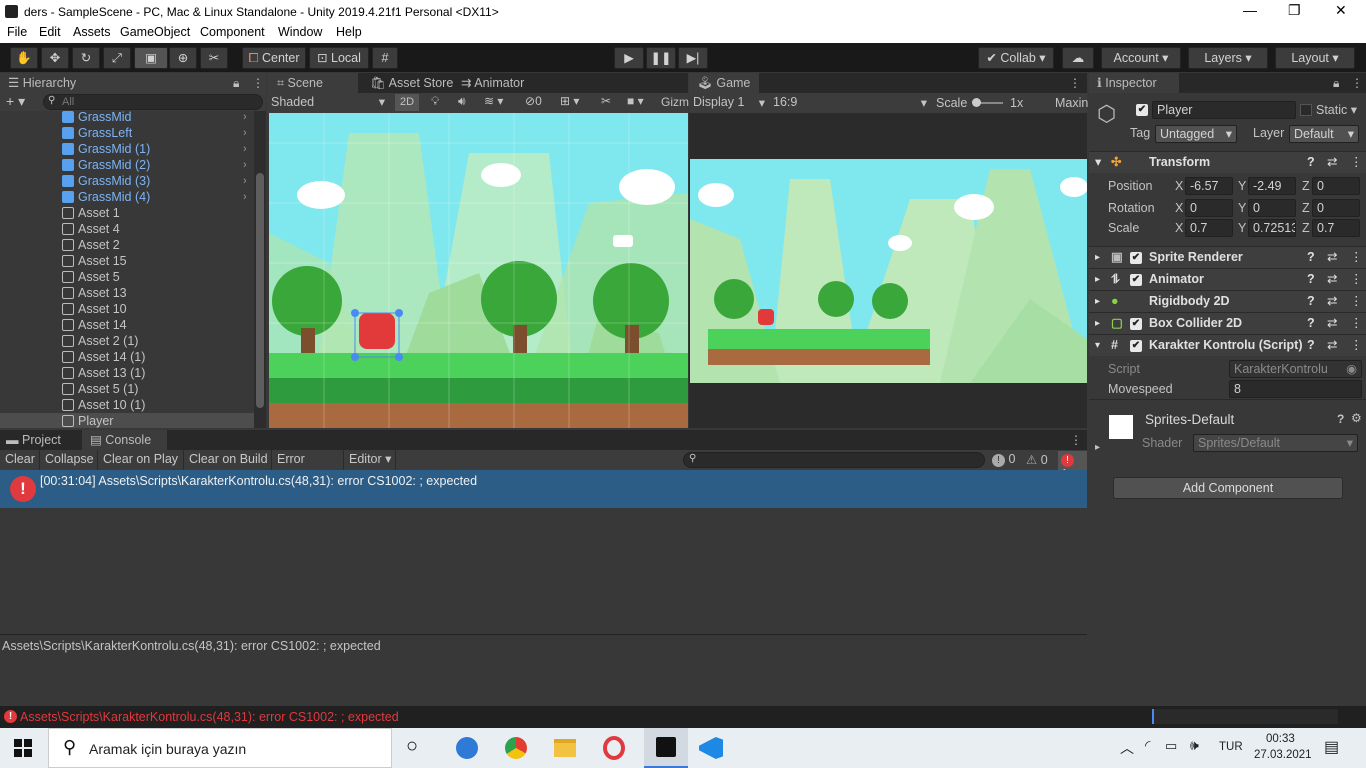 This screenshot has width=1366, height=768. Describe the element at coordinates (220, 748) in the screenshot. I see `taskbar-search-box: ⚲ Aramak için buraya yazın` at that location.